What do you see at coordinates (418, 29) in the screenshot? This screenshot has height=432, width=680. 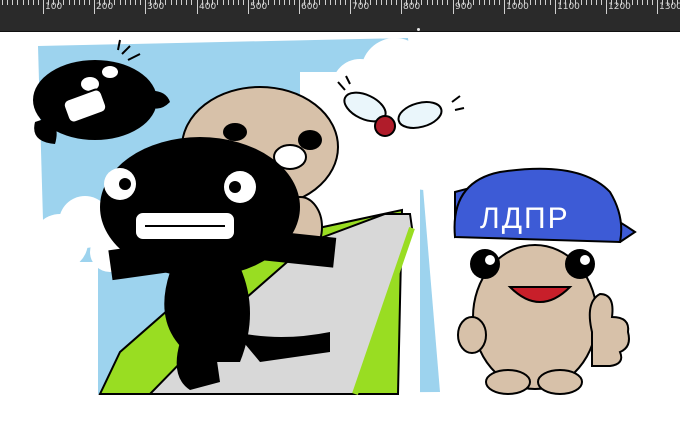 I see `ruler-position-marker` at bounding box center [418, 29].